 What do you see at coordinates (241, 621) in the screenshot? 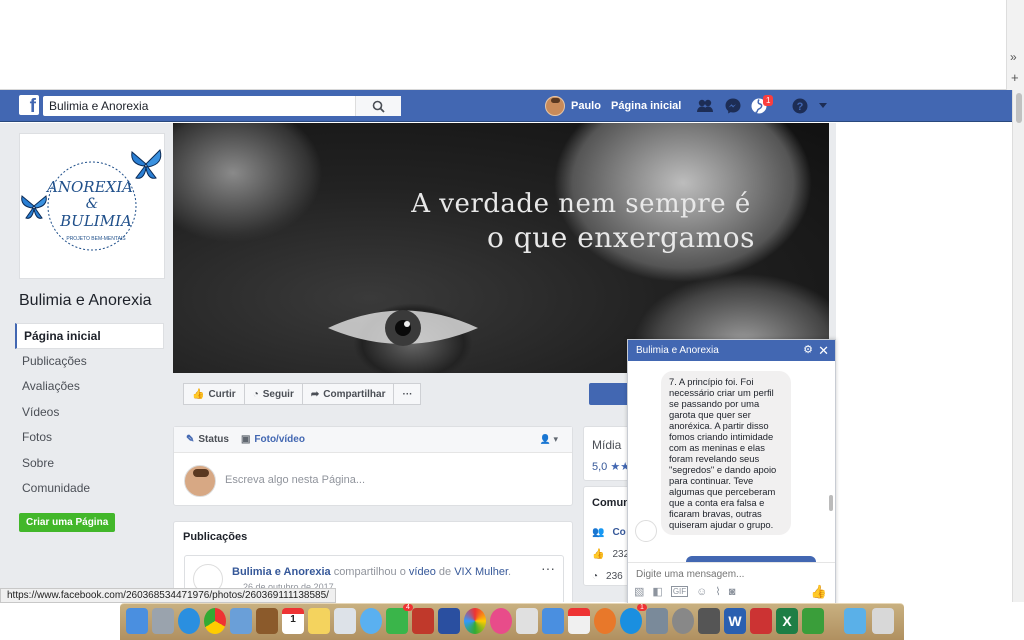
I see `preview-icon` at bounding box center [241, 621].